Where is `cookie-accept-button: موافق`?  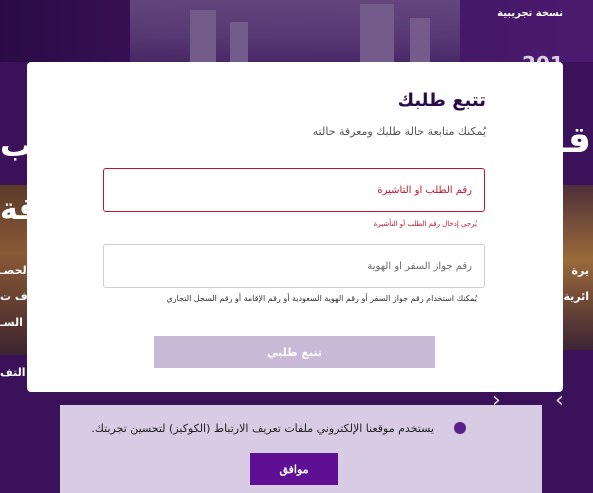
cookie-accept-button: موافق is located at coordinates (294, 469).